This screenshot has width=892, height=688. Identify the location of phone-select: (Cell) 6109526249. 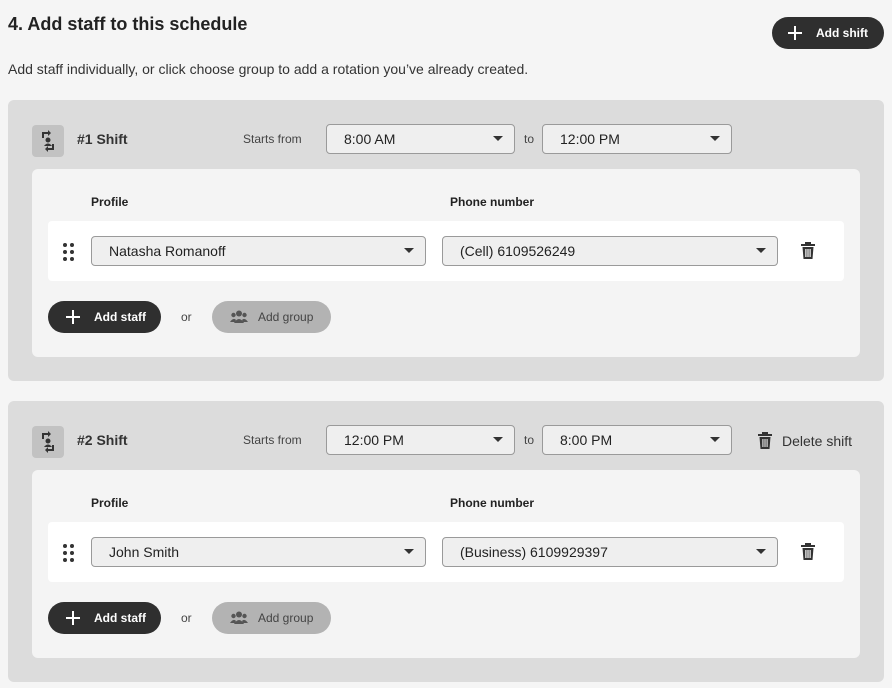
(610, 251).